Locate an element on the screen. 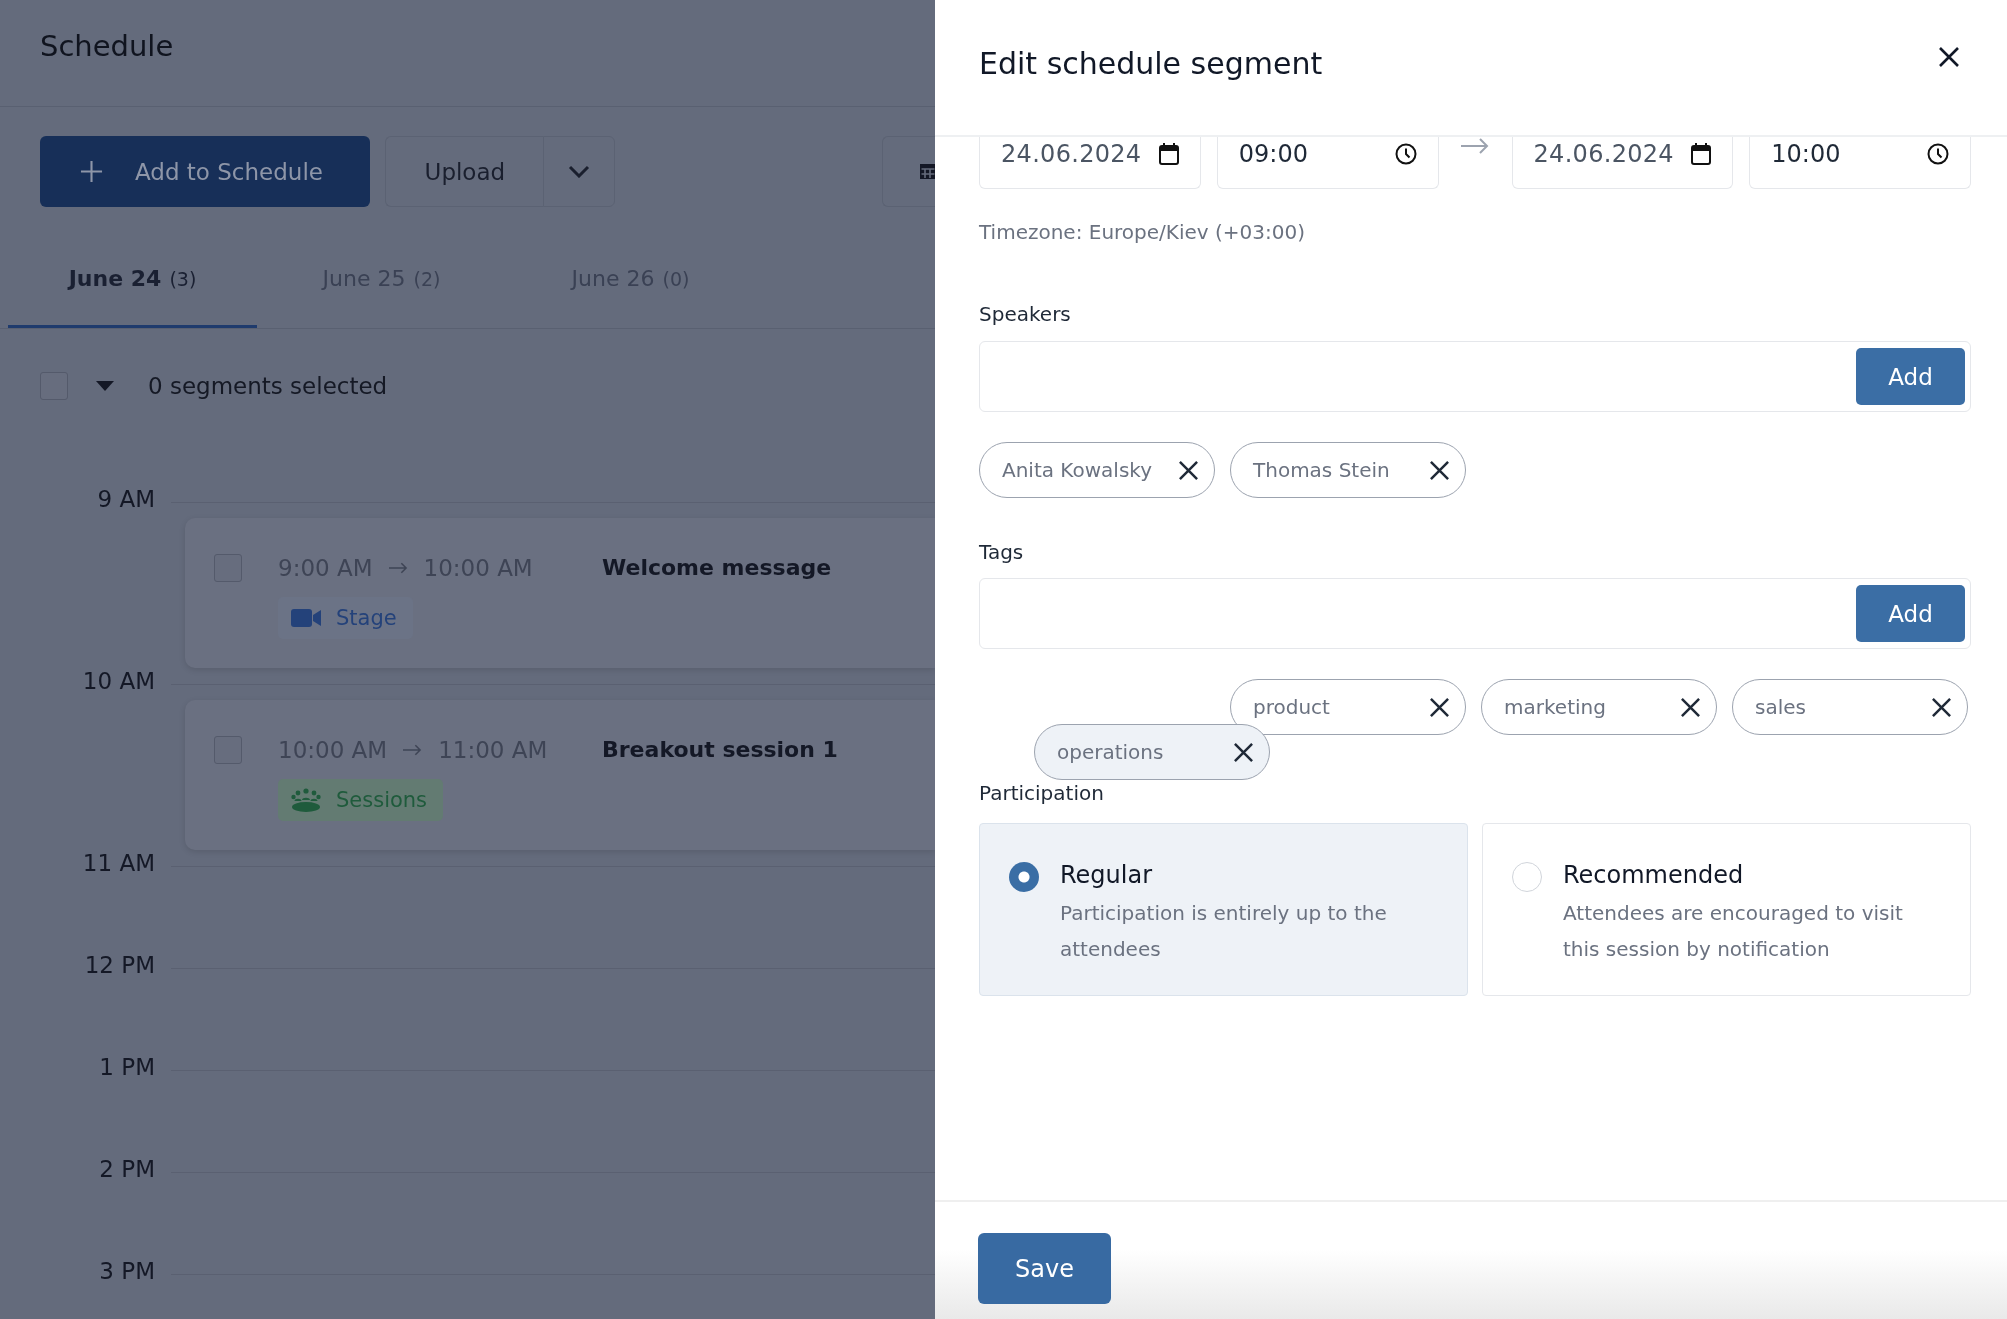  video-camera-icon is located at coordinates (306, 618).